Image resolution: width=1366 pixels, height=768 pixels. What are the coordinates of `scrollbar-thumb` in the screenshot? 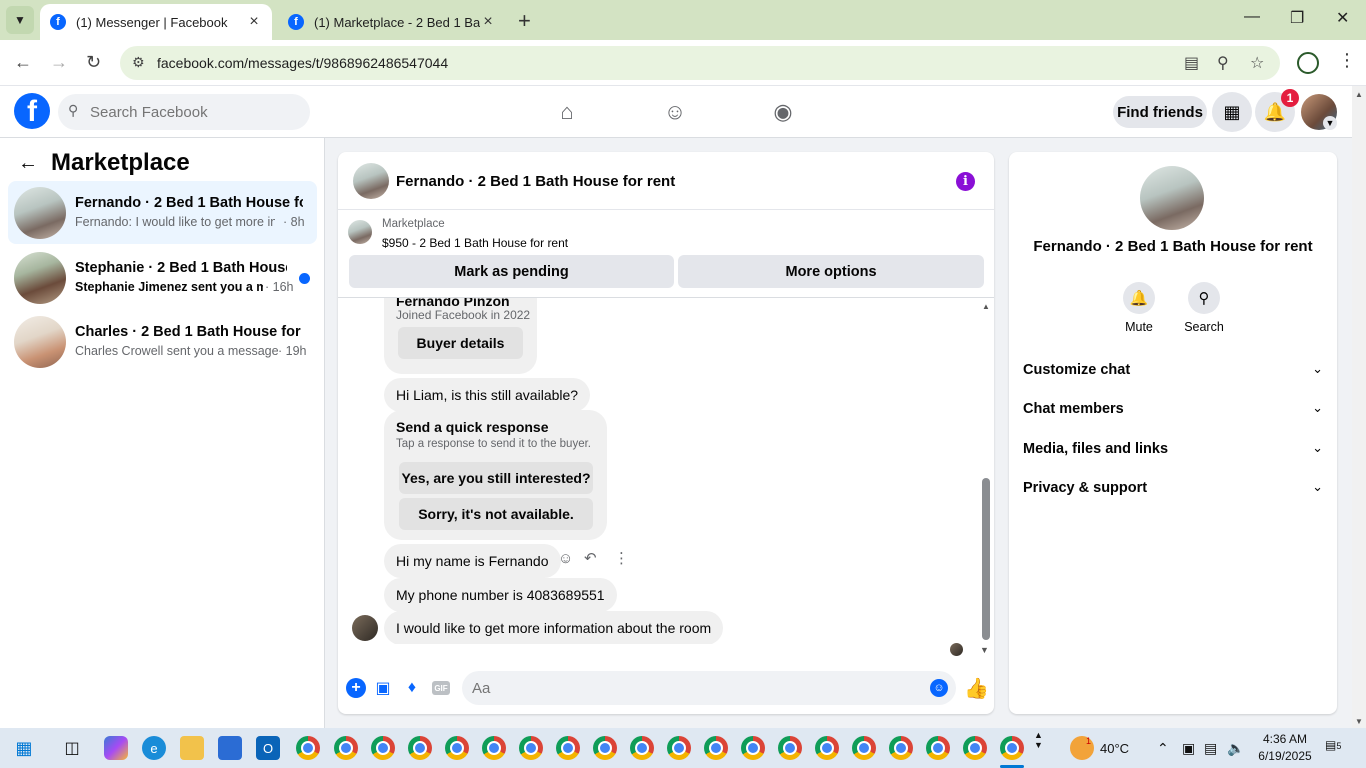 It's located at (986, 559).